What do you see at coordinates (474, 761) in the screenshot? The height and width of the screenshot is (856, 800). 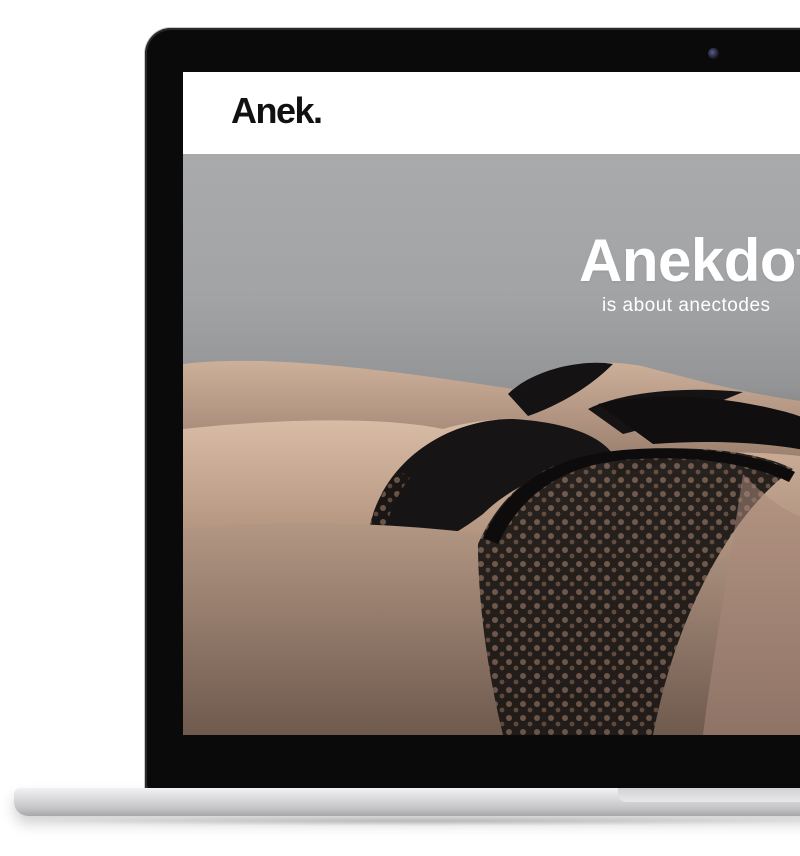 I see `laptop-chin` at bounding box center [474, 761].